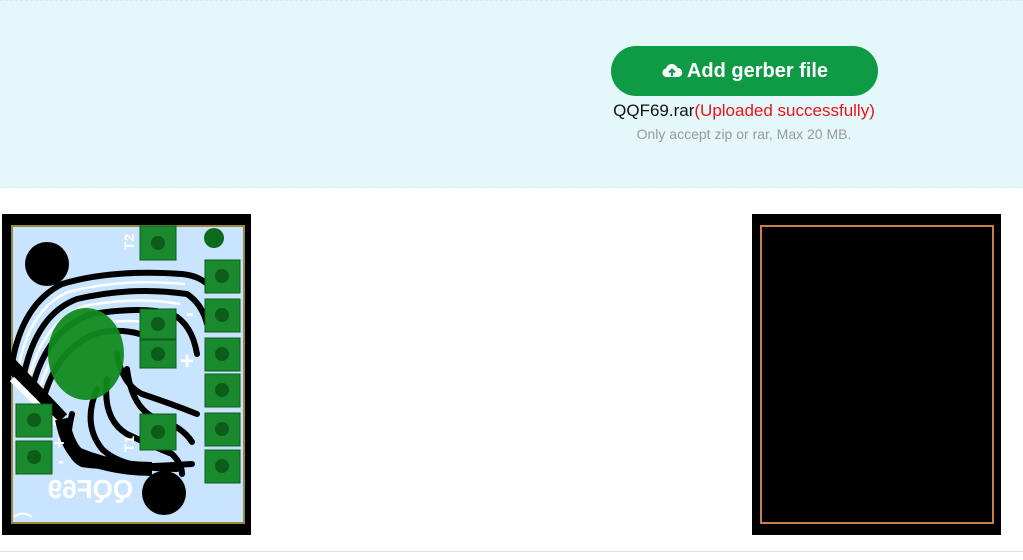 The image size is (1023, 560). What do you see at coordinates (757, 70) in the screenshot?
I see `add-gerber-file-label: Add gerber file` at bounding box center [757, 70].